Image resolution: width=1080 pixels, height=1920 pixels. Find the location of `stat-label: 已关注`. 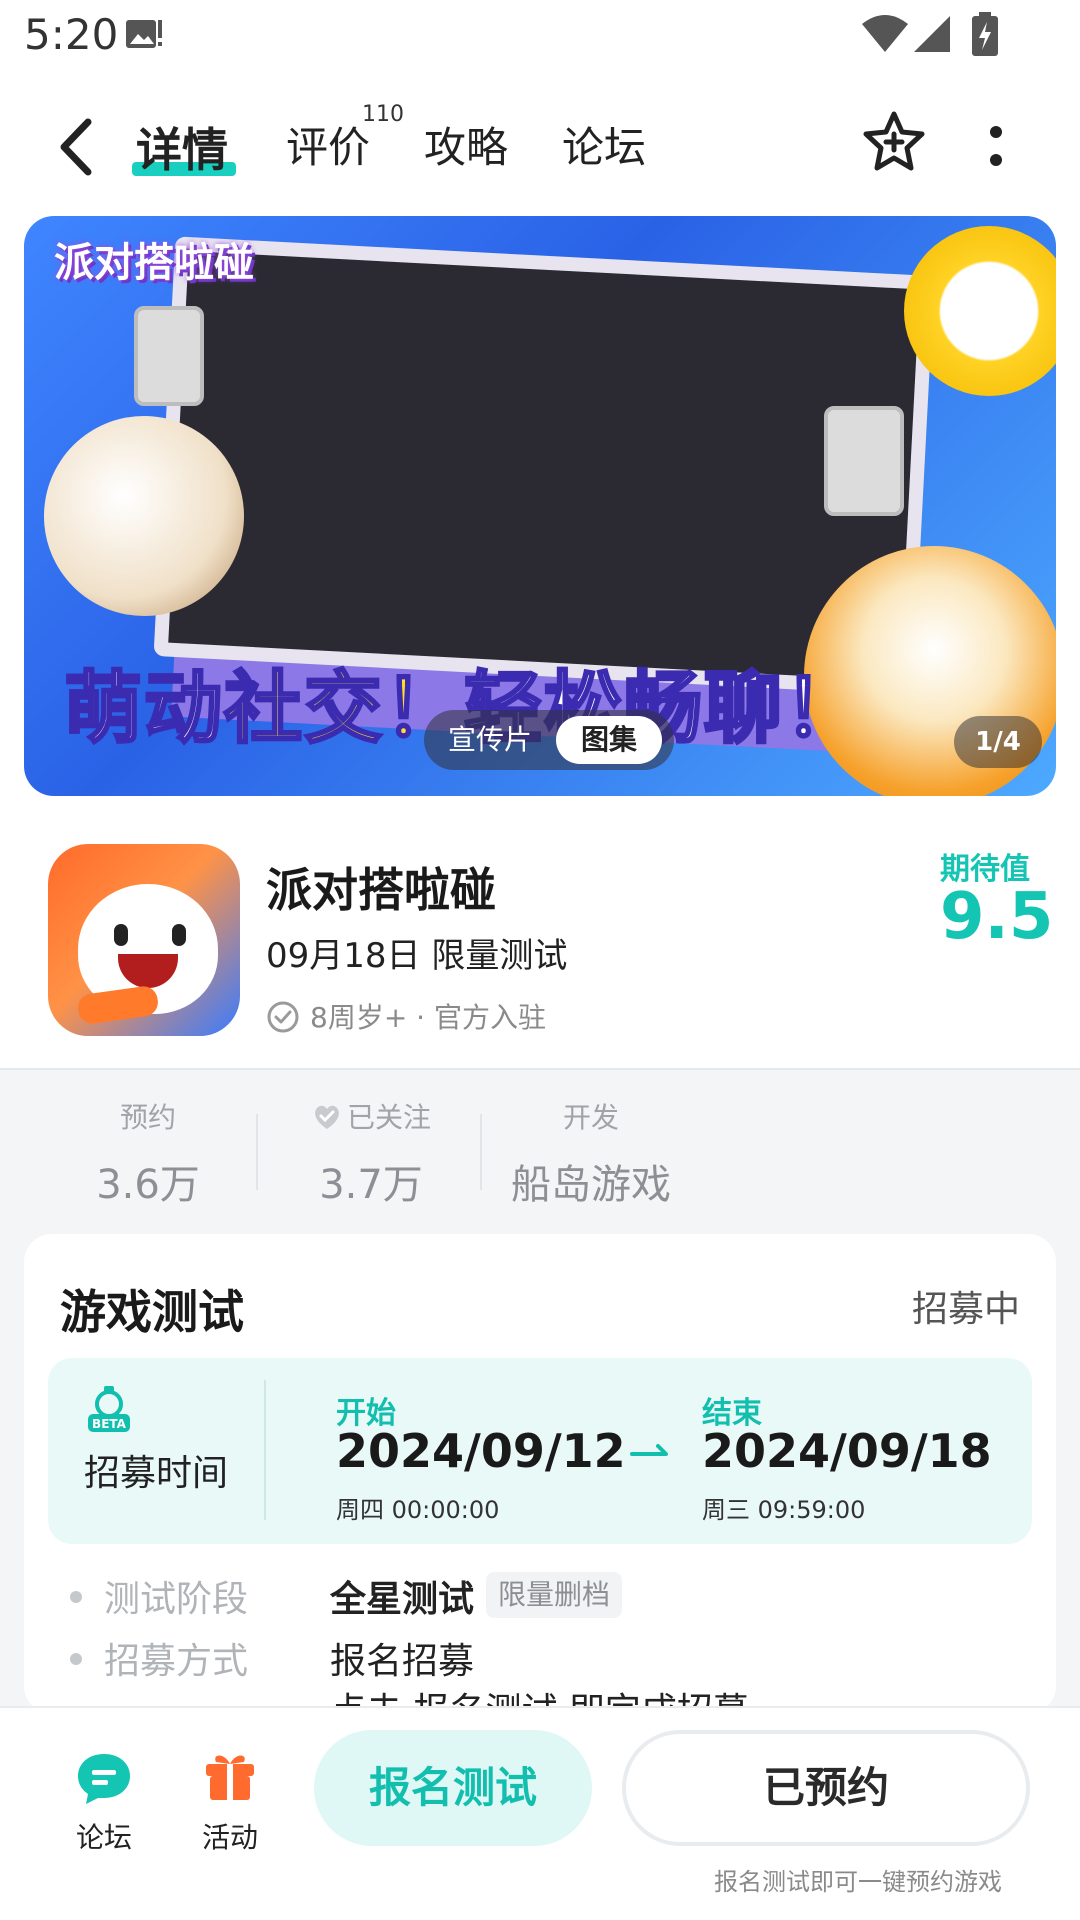

stat-label: 已关注 is located at coordinates (371, 1116).